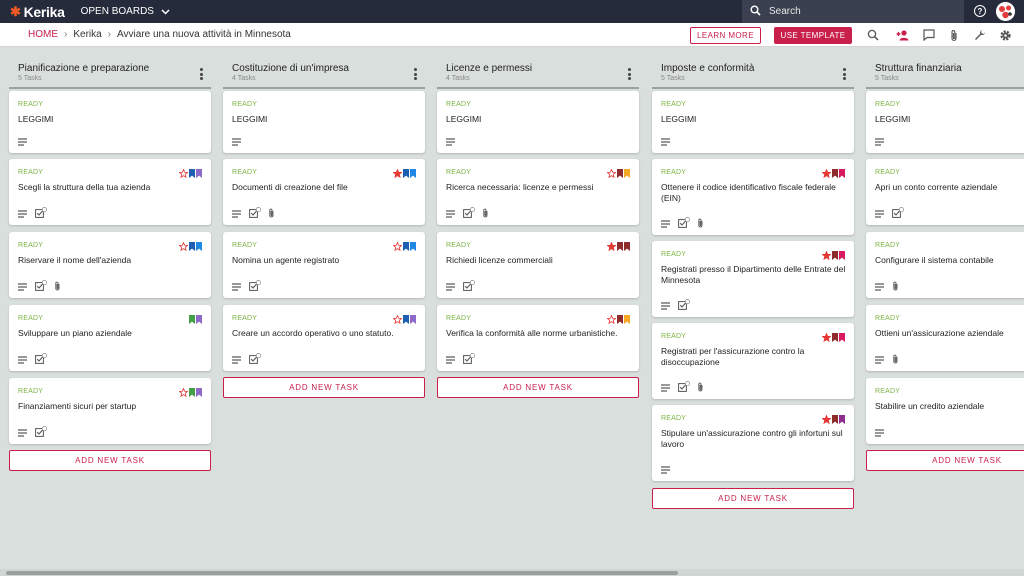 The image size is (1024, 576). What do you see at coordinates (949, 68) in the screenshot?
I see `column-title: Struttura finanziaria` at bounding box center [949, 68].